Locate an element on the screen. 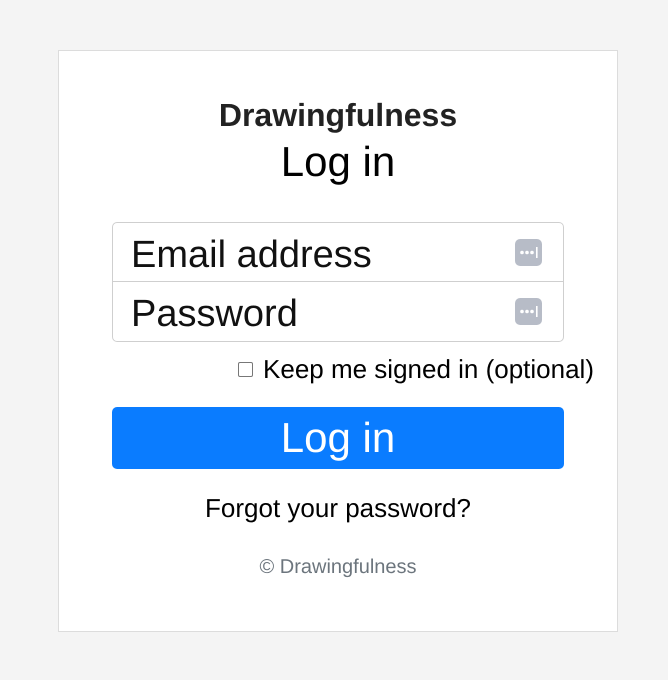  input-field: Password is located at coordinates (338, 312).